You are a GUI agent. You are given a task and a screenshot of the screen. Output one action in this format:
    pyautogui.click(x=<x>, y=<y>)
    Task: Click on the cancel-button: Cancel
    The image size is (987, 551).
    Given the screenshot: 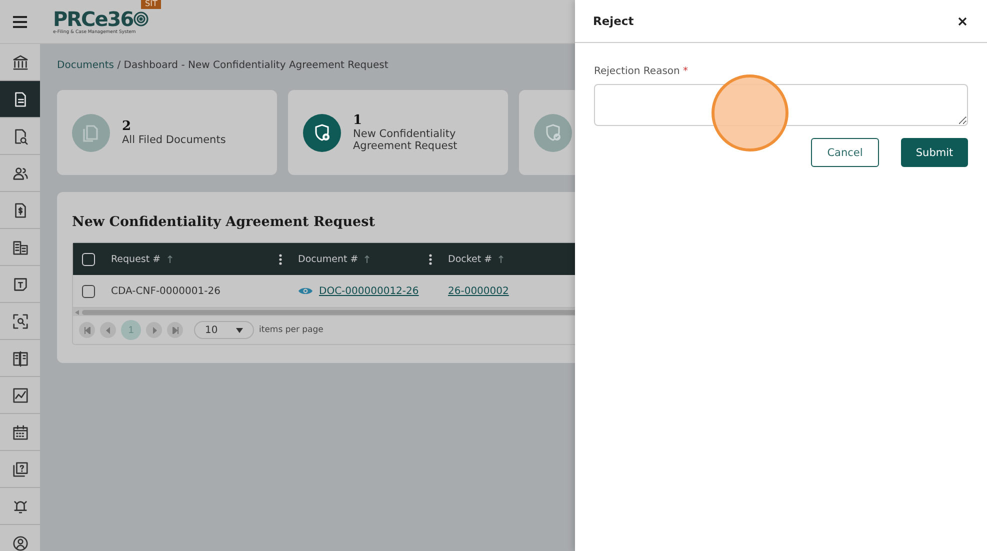 What is the action you would take?
    pyautogui.click(x=845, y=152)
    